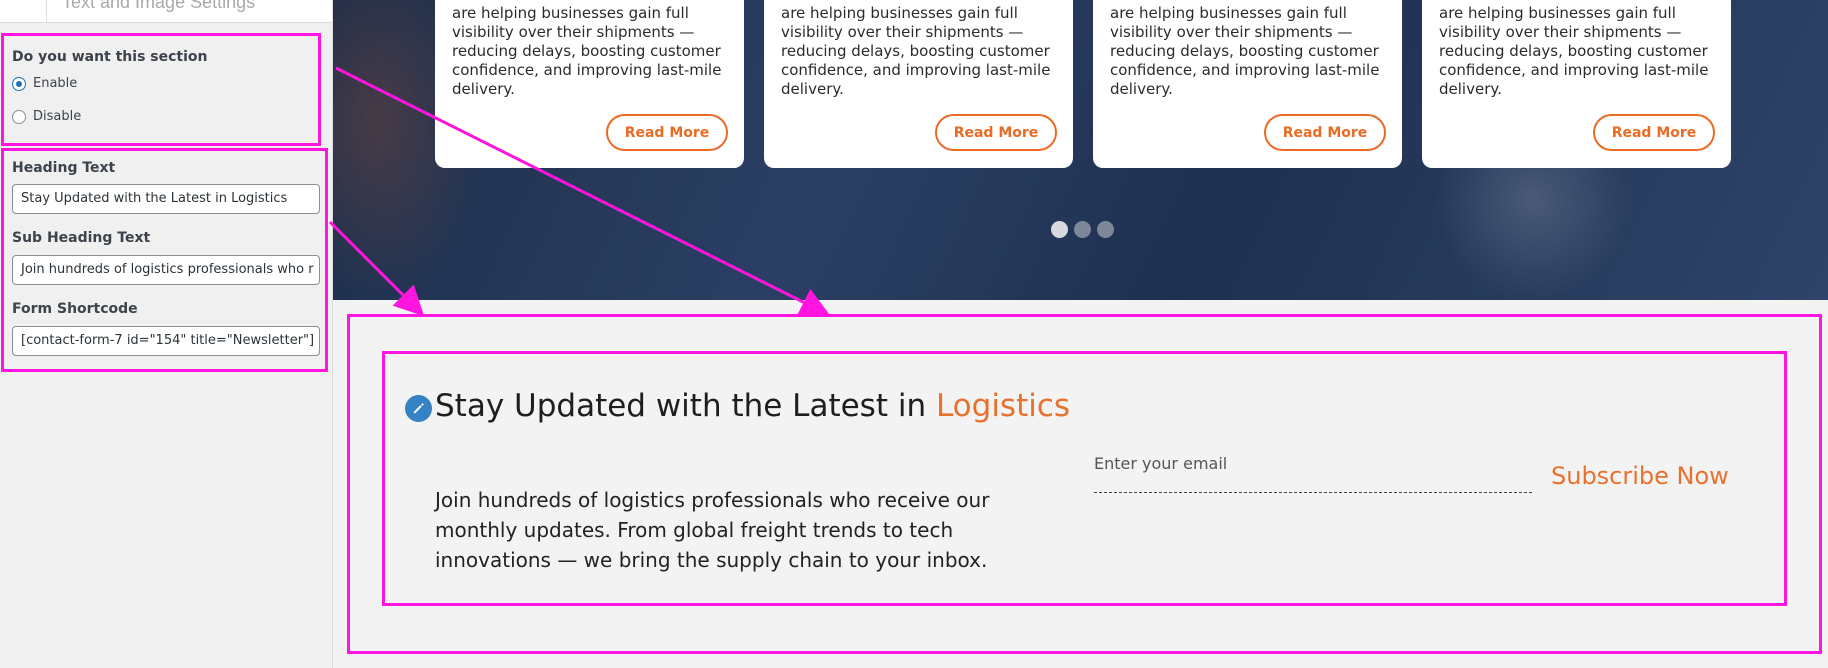 Image resolution: width=1828 pixels, height=668 pixels. I want to click on header-divider, so click(46, 11).